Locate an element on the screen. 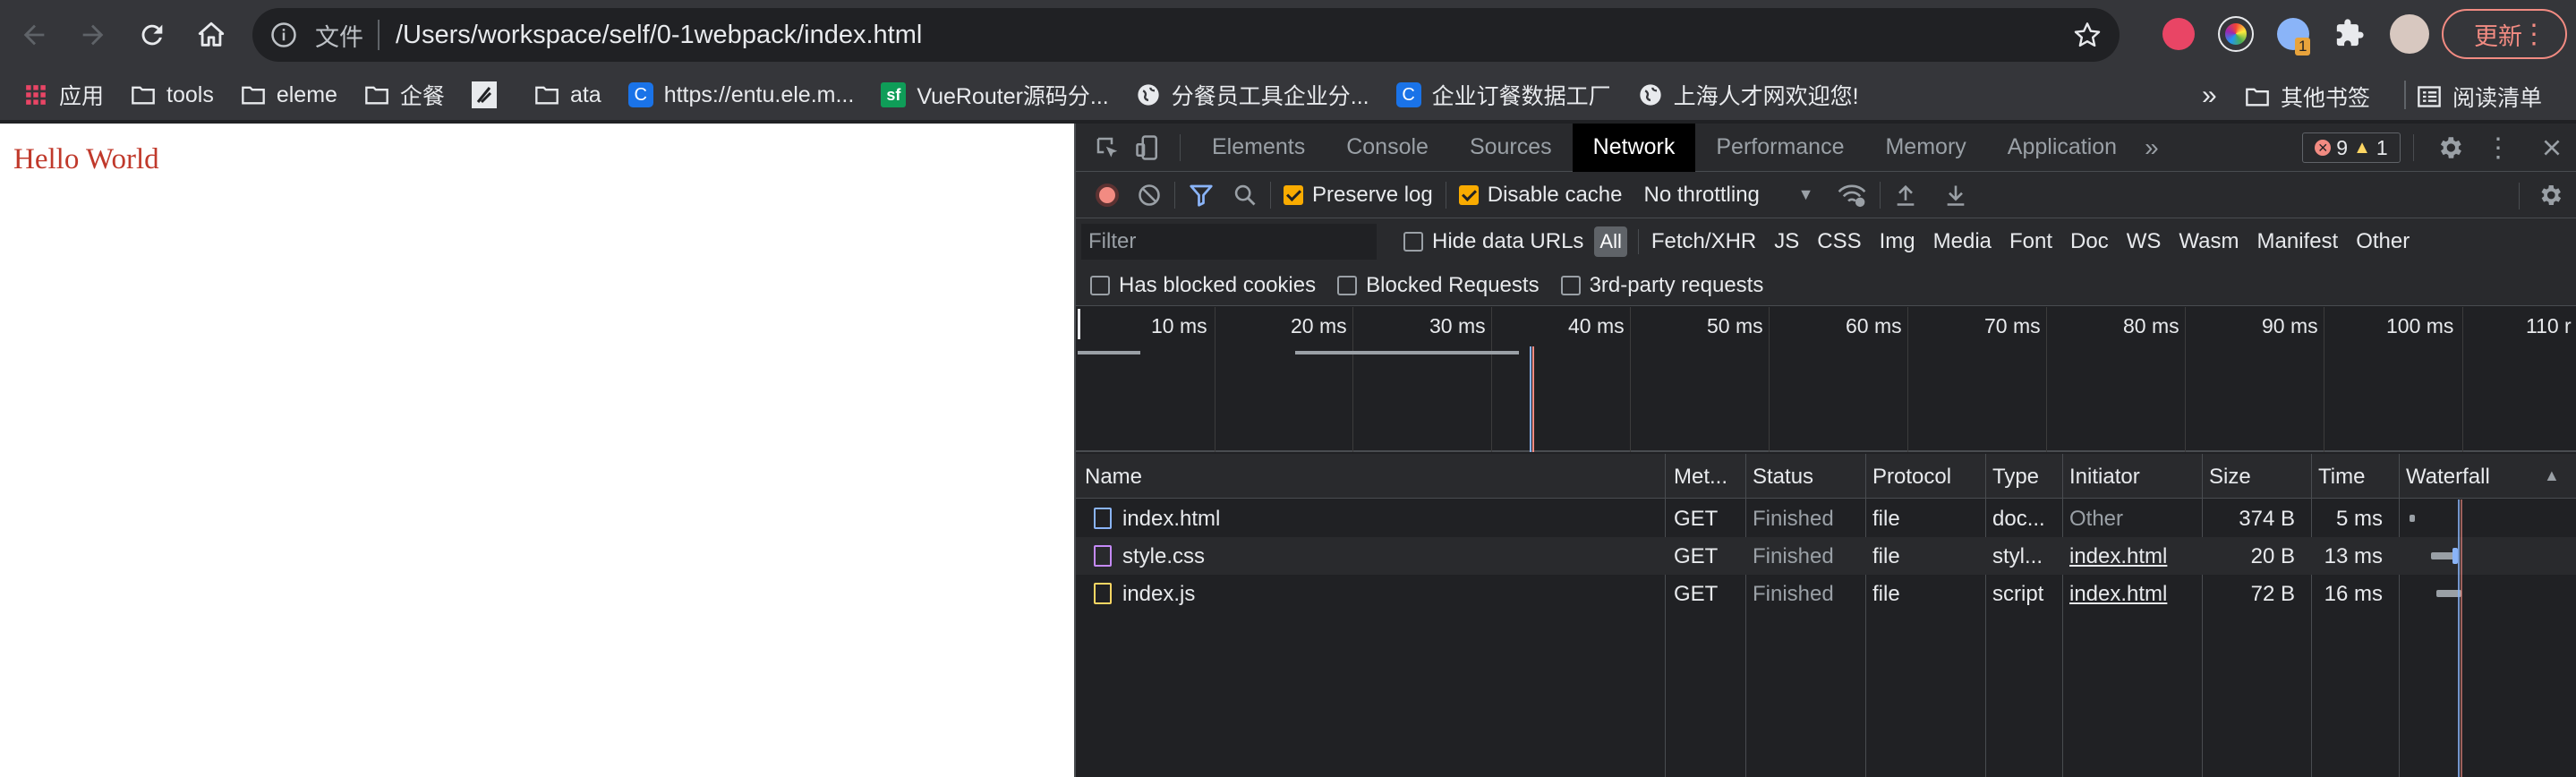 This screenshot has height=777, width=2576. column-header-name: Name is located at coordinates (1113, 477).